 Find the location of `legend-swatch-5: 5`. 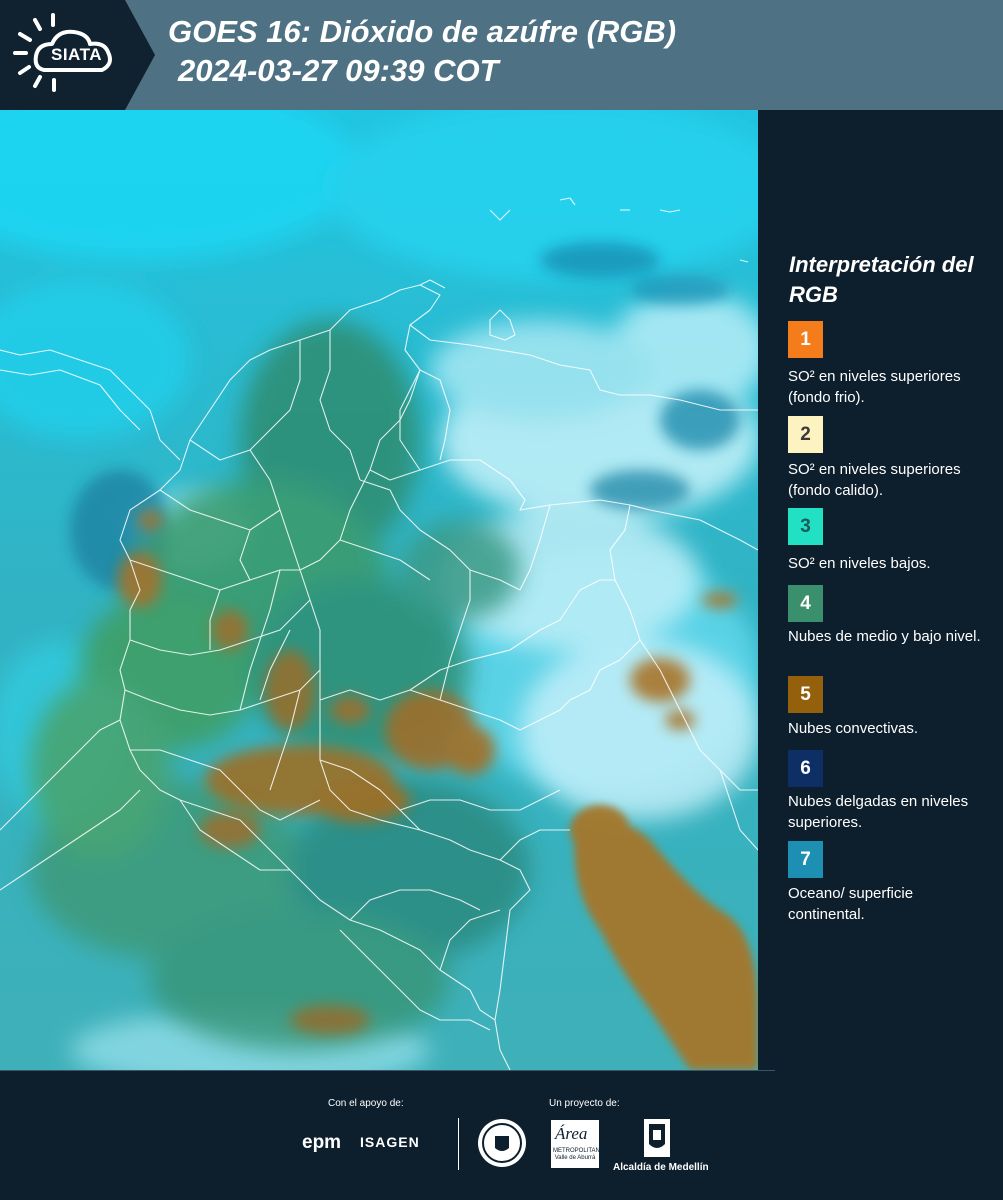

legend-swatch-5: 5 is located at coordinates (805, 694).